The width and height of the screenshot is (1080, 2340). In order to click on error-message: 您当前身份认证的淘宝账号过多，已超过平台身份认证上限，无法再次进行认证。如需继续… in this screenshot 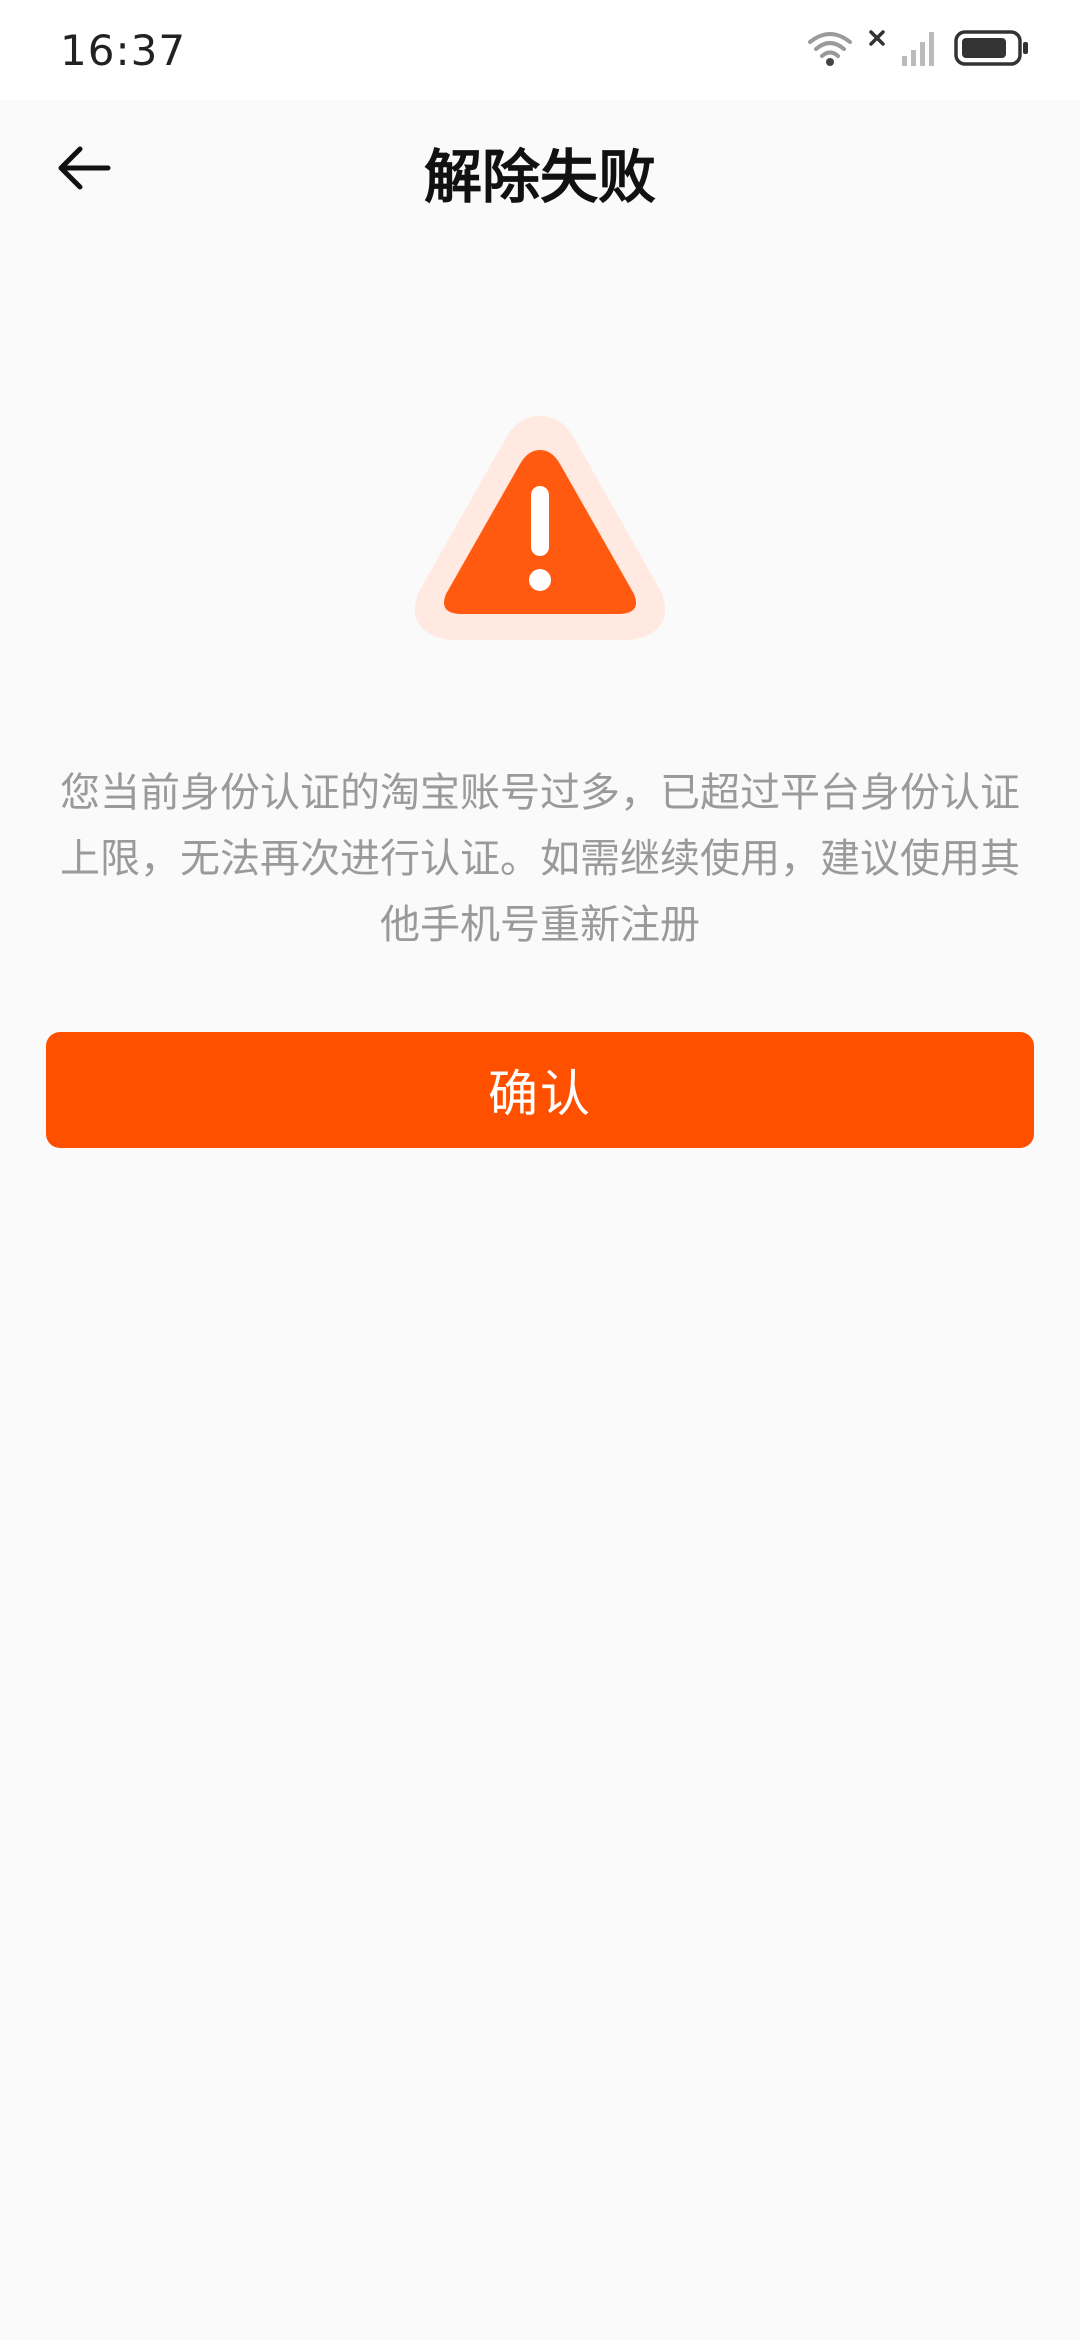, I will do `click(540, 859)`.